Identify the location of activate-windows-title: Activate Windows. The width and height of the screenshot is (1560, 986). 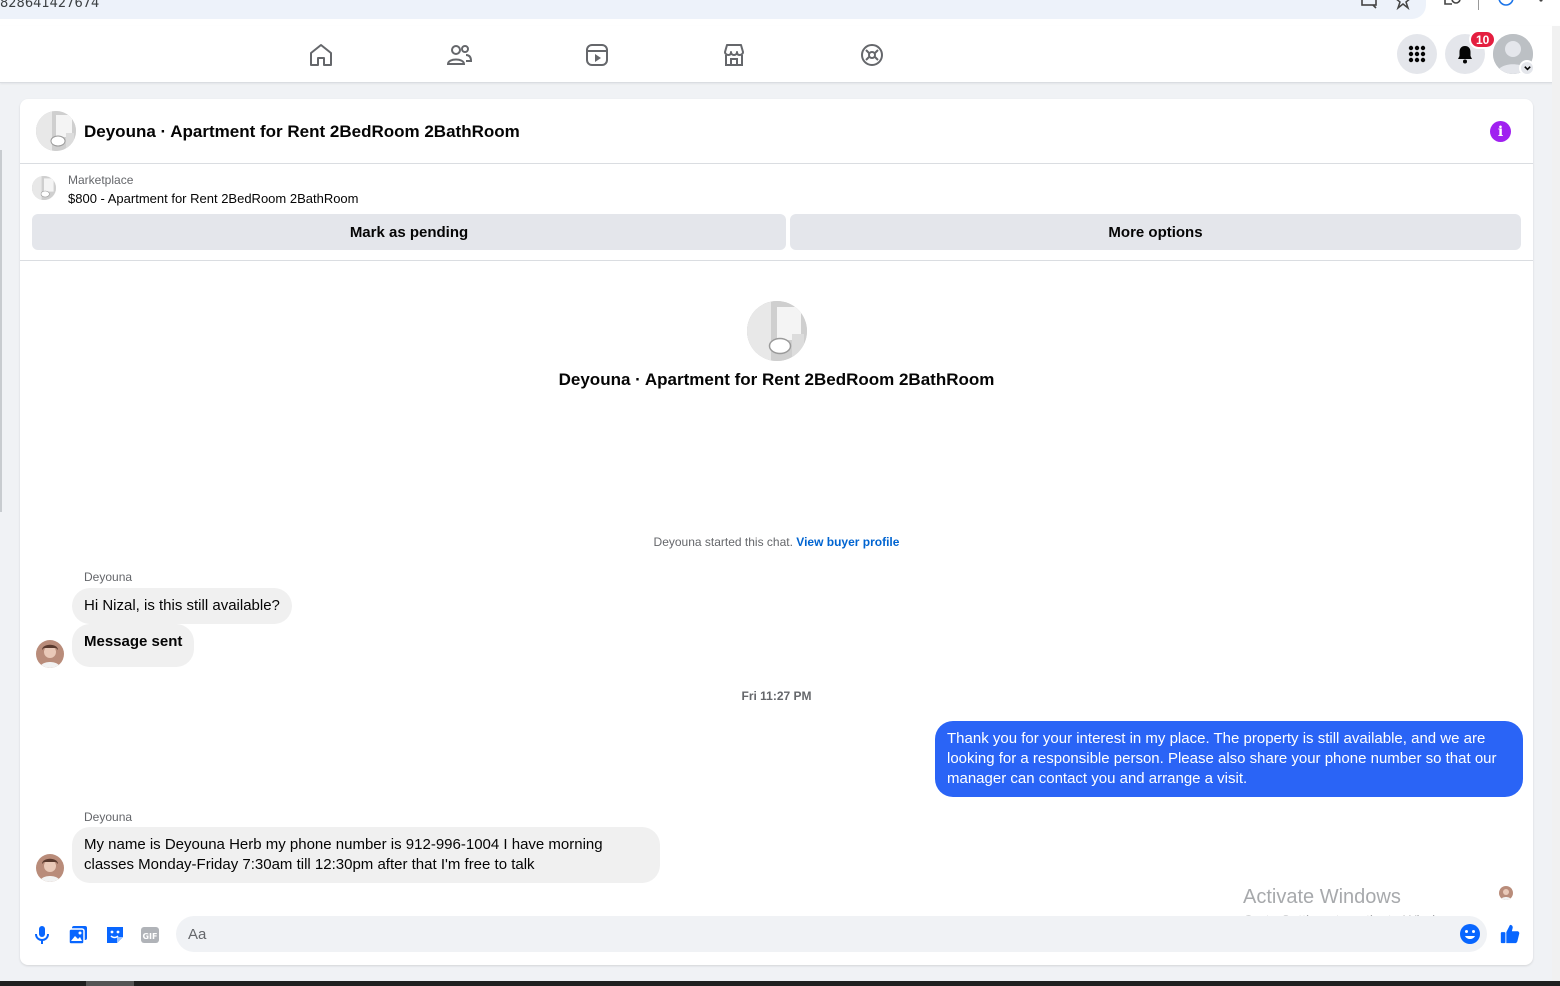
(1322, 897).